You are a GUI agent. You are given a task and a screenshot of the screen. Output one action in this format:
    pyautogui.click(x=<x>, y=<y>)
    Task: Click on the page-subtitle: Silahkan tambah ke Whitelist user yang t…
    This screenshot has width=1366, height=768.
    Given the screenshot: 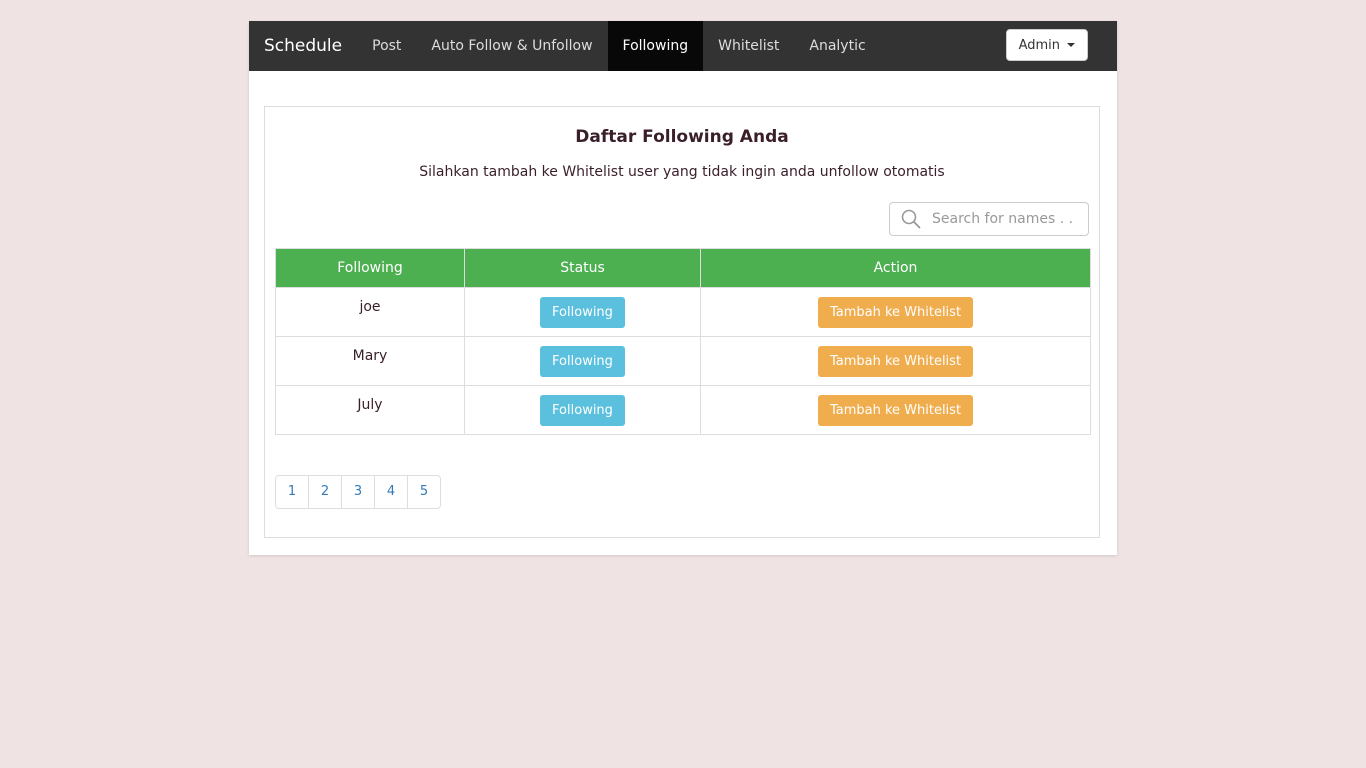 What is the action you would take?
    pyautogui.click(x=682, y=172)
    